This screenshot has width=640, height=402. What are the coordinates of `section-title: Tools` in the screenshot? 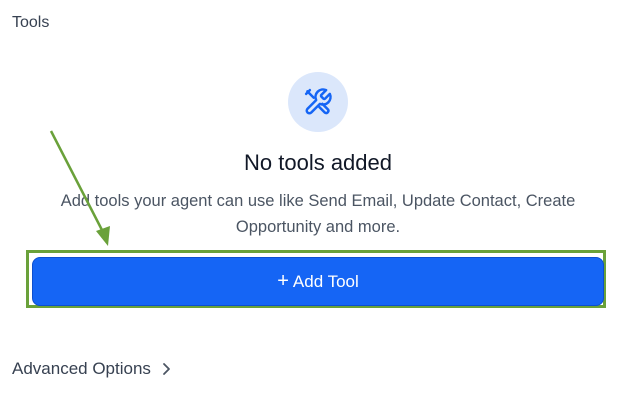 It's located at (31, 22).